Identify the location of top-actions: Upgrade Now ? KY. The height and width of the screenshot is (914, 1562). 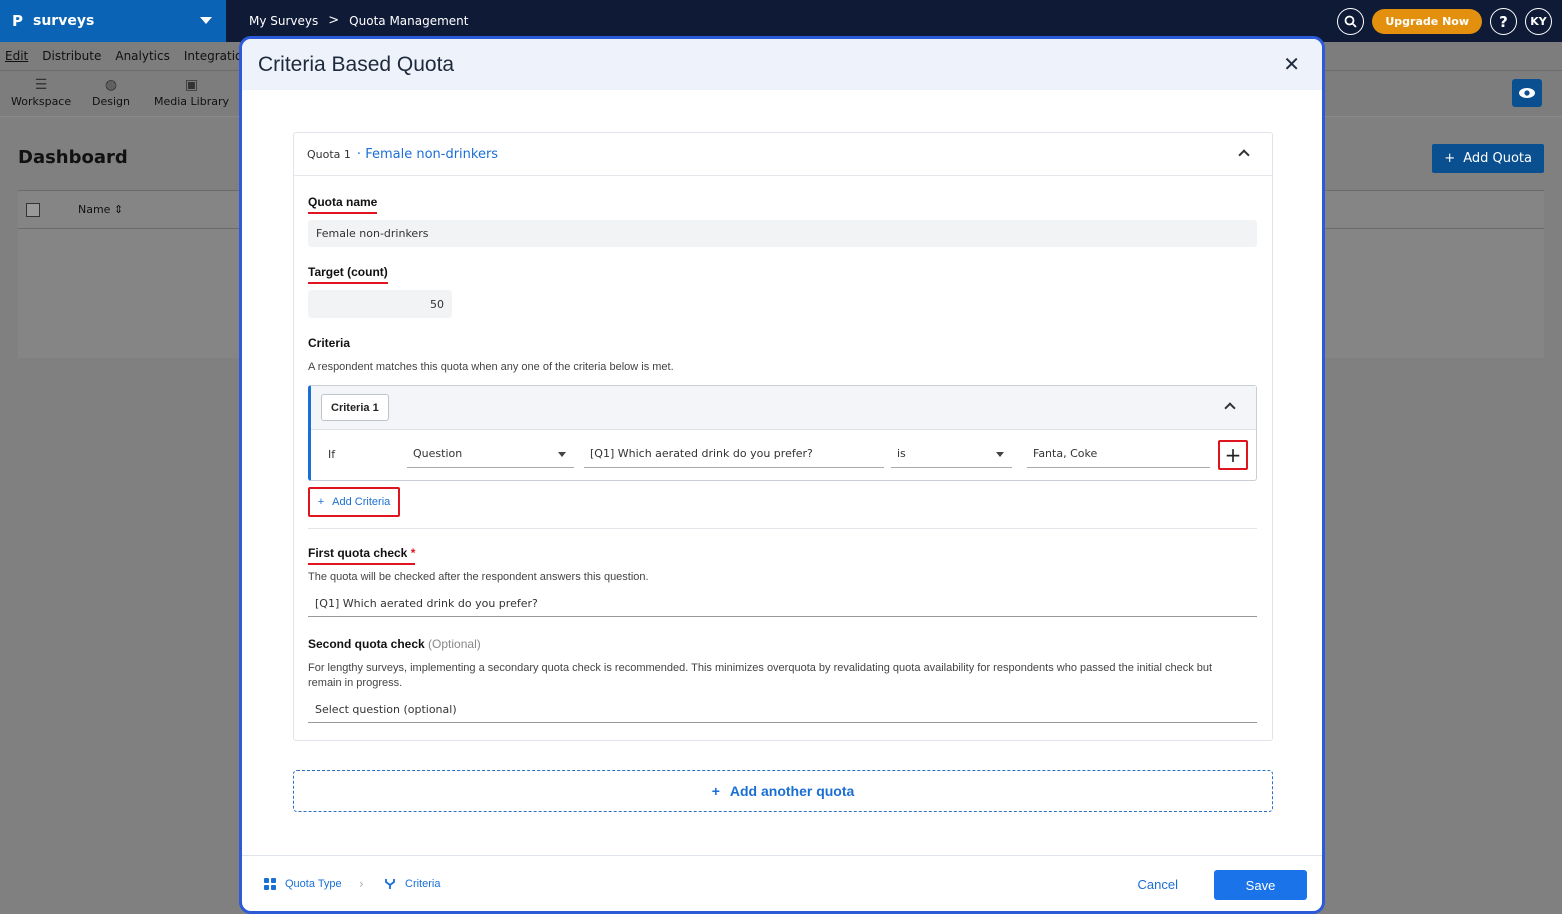
(1444, 21).